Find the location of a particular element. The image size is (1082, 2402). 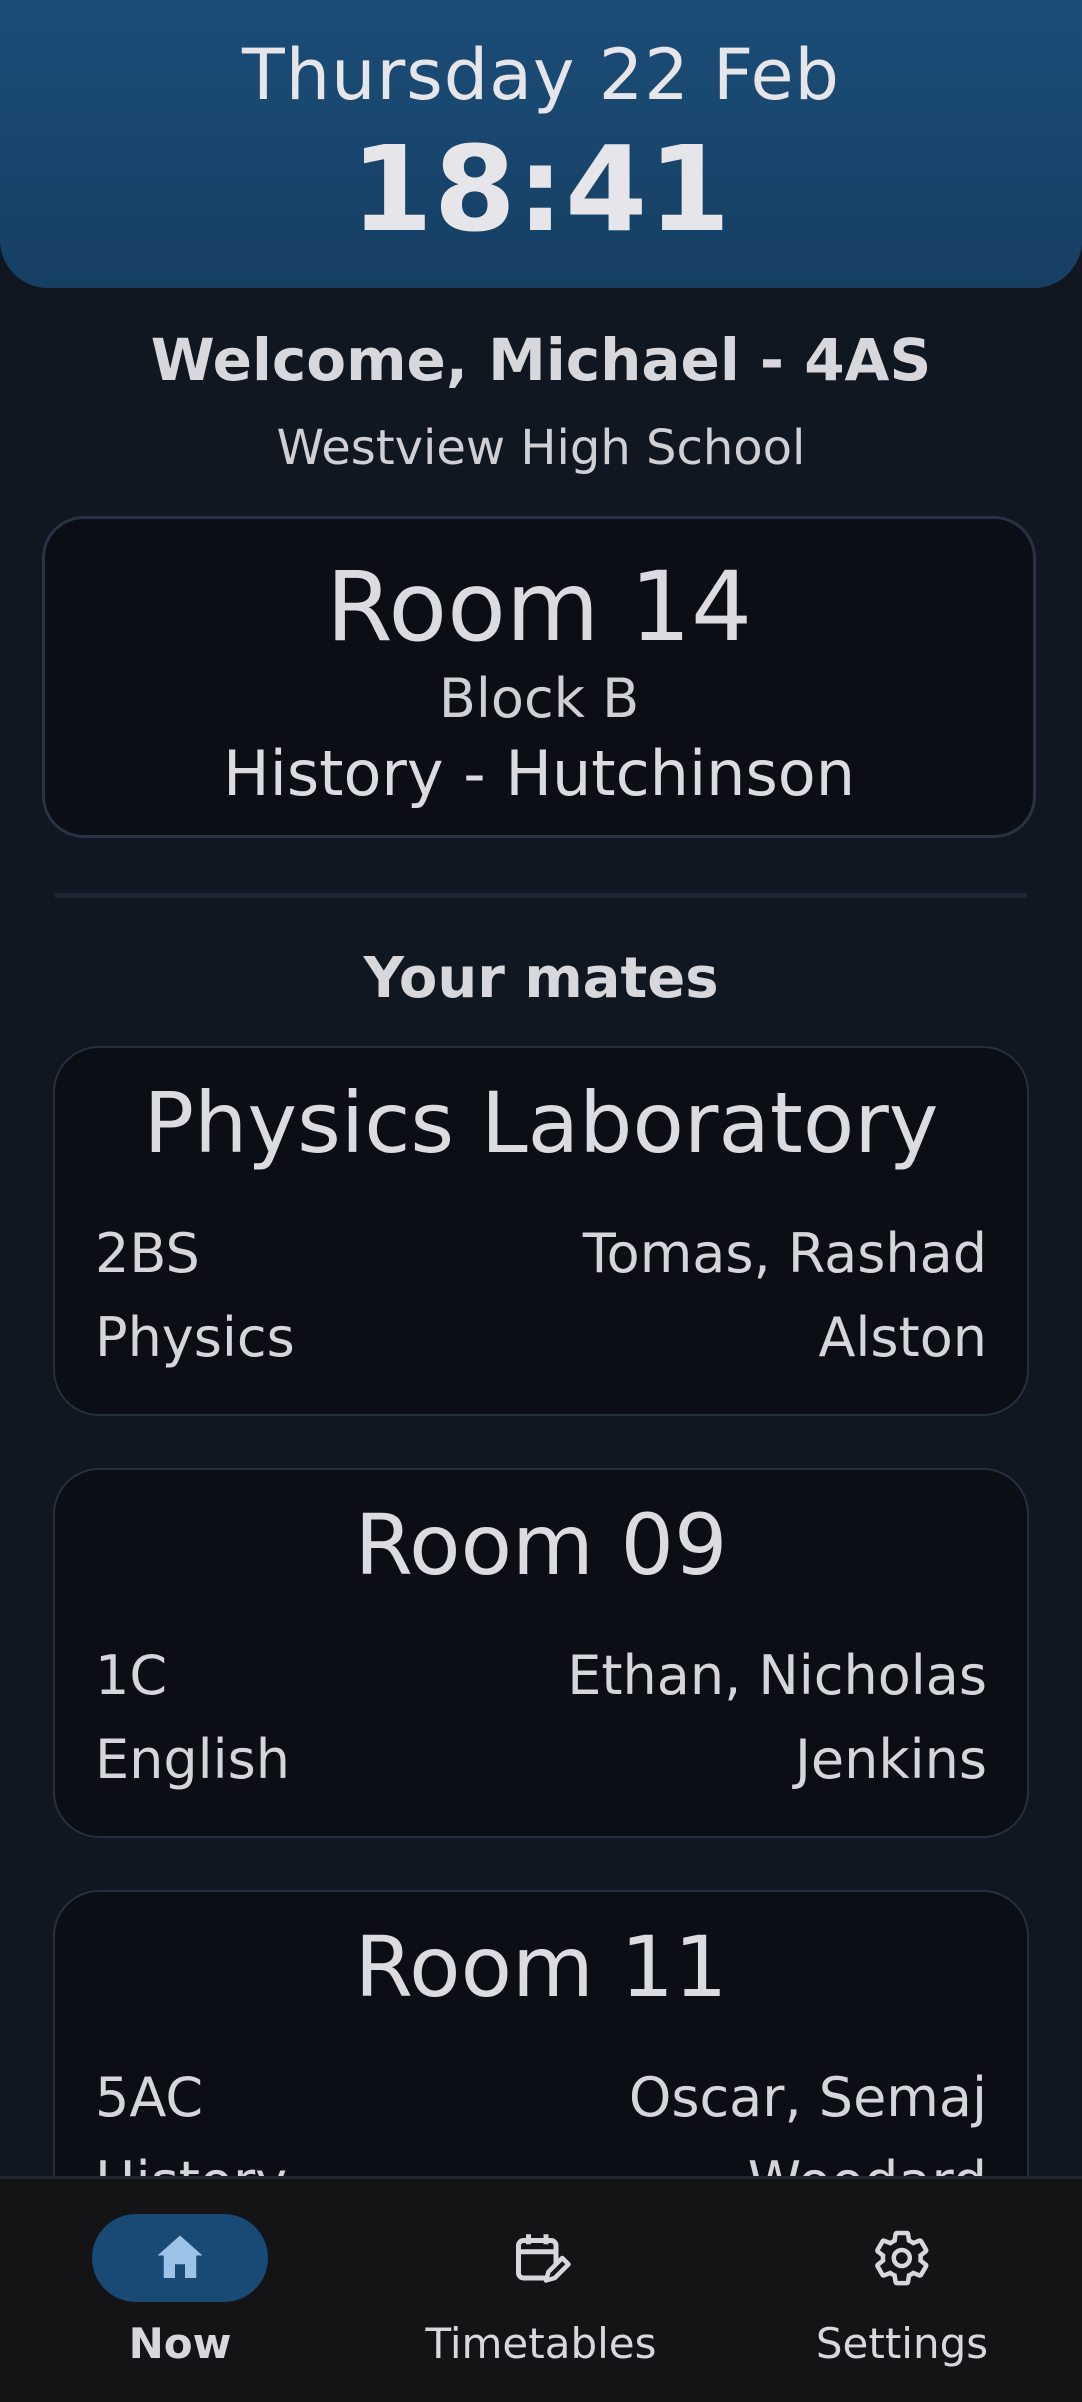

mate-subject: English is located at coordinates (192, 1759).